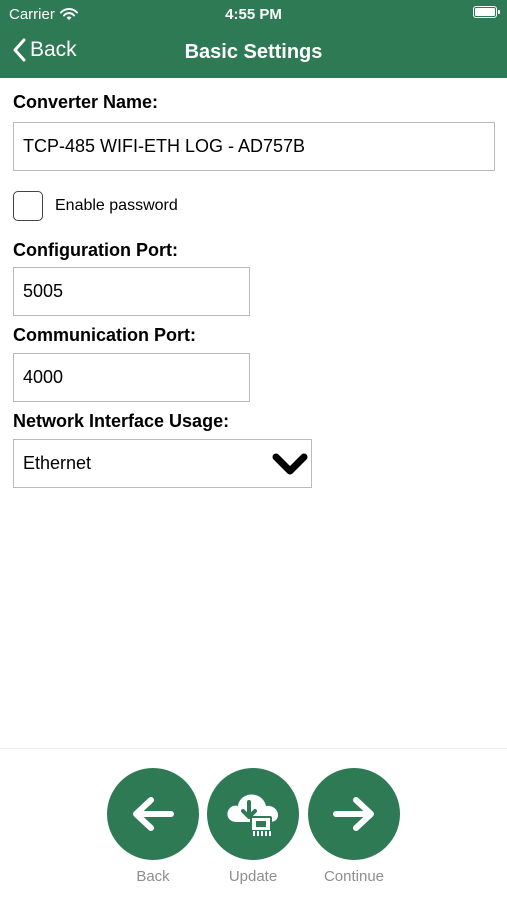  I want to click on arrow-left-icon, so click(153, 814).